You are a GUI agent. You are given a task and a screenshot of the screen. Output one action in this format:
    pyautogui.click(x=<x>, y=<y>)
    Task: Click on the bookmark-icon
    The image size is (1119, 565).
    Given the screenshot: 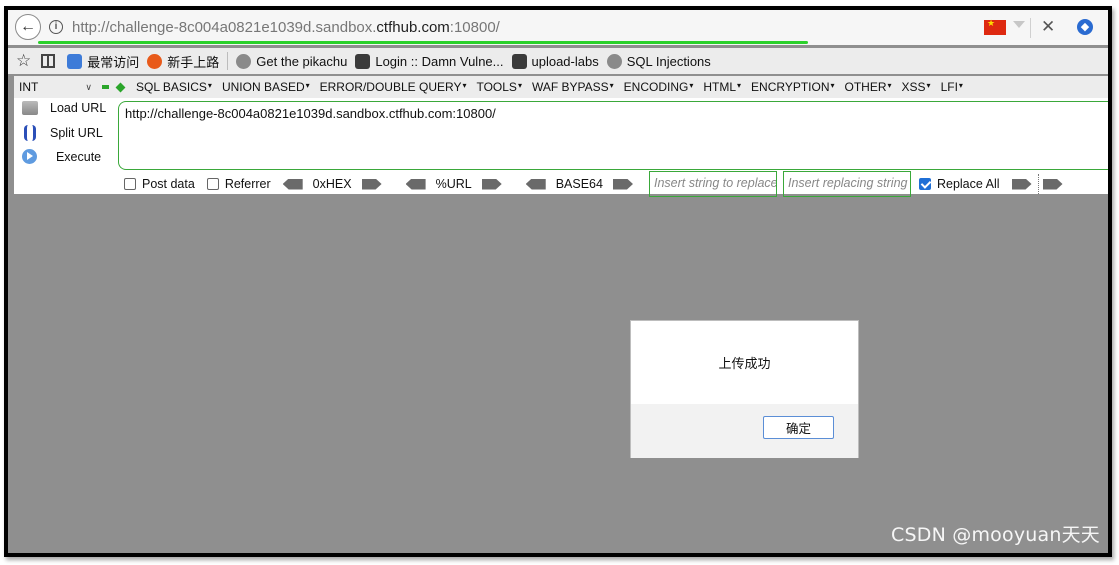 What is the action you would take?
    pyautogui.click(x=75, y=61)
    